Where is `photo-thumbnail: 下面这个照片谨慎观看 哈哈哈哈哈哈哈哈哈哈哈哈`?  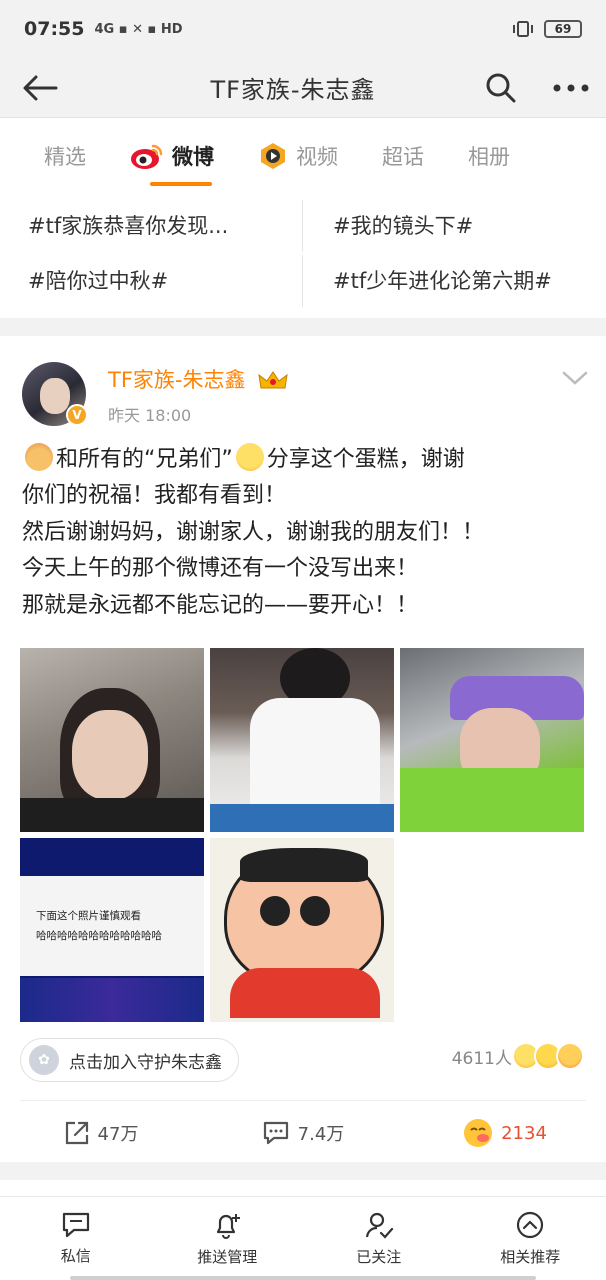
photo-thumbnail: 下面这个照片谨慎观看 哈哈哈哈哈哈哈哈哈哈哈哈 is located at coordinates (112, 930).